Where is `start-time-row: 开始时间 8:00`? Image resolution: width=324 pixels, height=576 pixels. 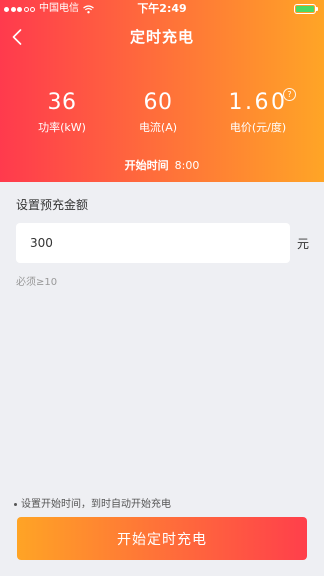 start-time-row: 开始时间 8:00 is located at coordinates (162, 166).